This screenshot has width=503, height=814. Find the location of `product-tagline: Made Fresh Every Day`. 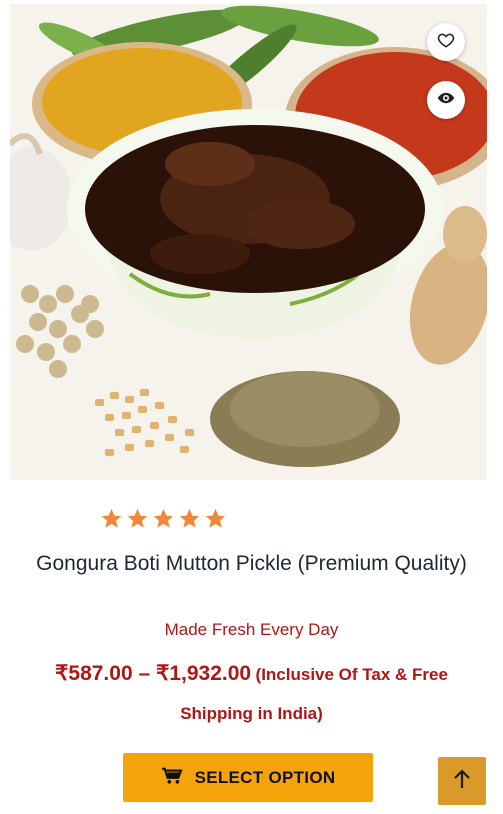

product-tagline: Made Fresh Every Day is located at coordinates (251, 629).